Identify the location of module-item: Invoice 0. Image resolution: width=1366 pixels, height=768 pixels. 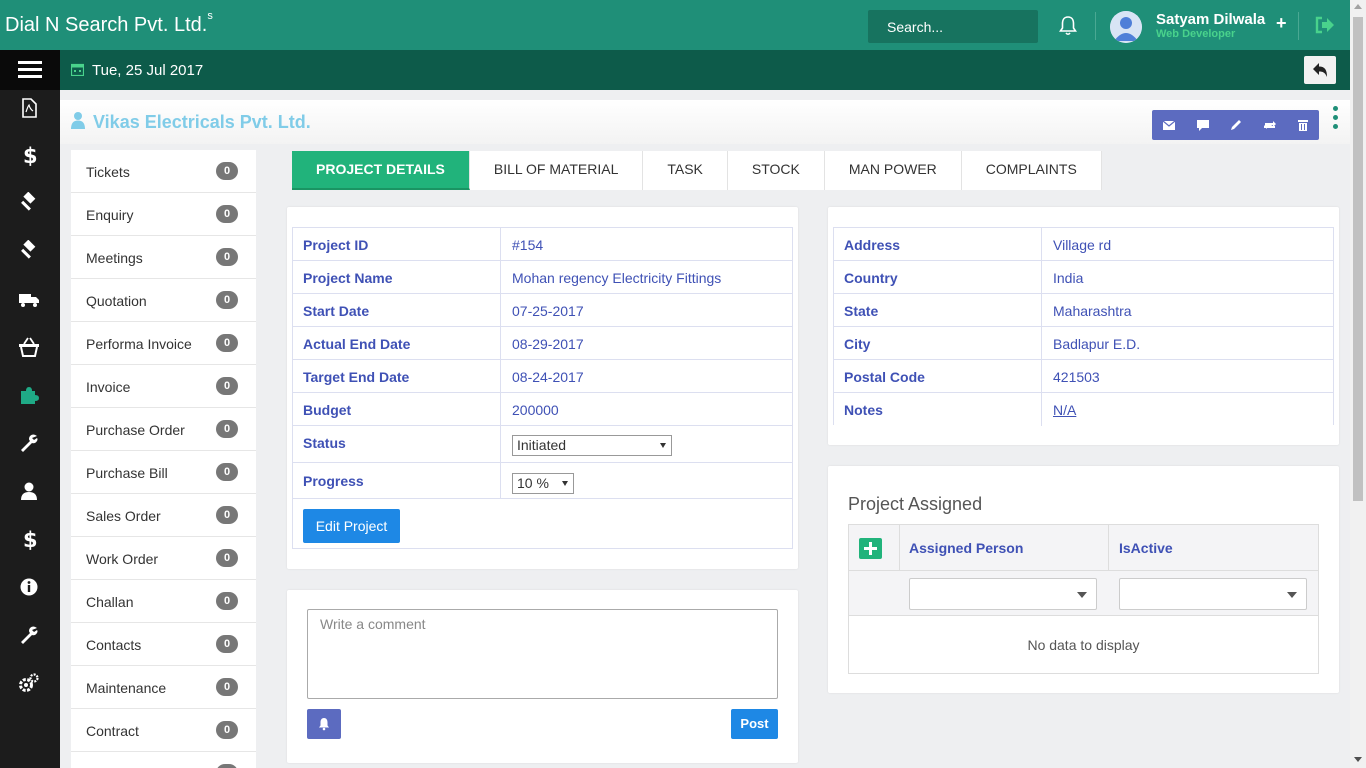
(163, 386).